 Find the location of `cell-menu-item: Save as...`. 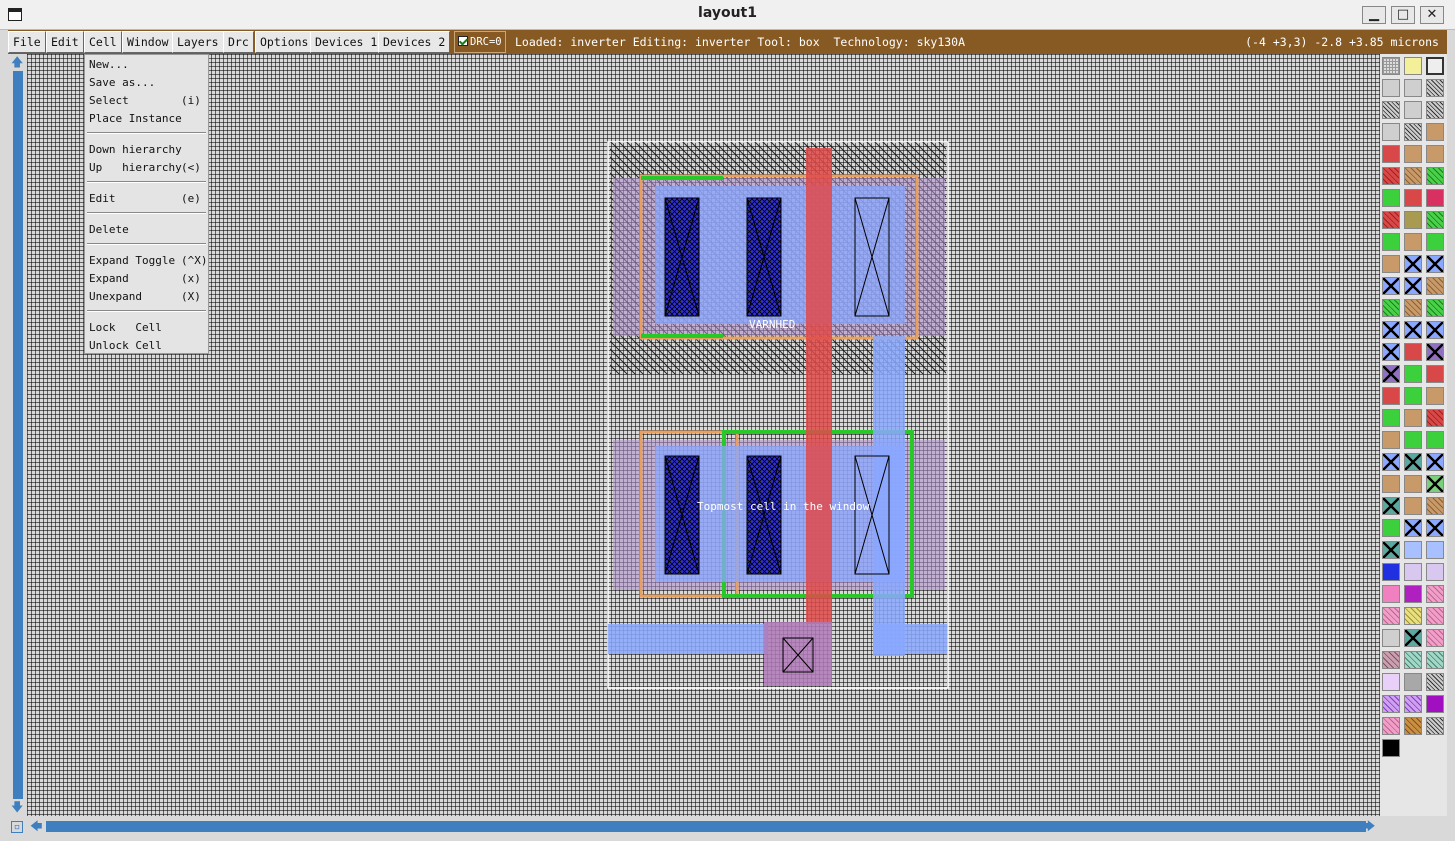

cell-menu-item: Save as... is located at coordinates (122, 83).